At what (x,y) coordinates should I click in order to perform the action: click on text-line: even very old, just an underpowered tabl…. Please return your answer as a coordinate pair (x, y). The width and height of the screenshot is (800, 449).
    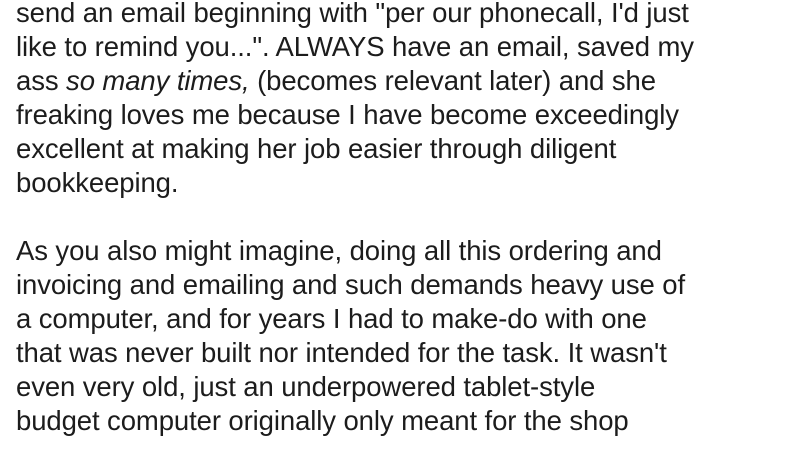
    Looking at the image, I should click on (306, 386).